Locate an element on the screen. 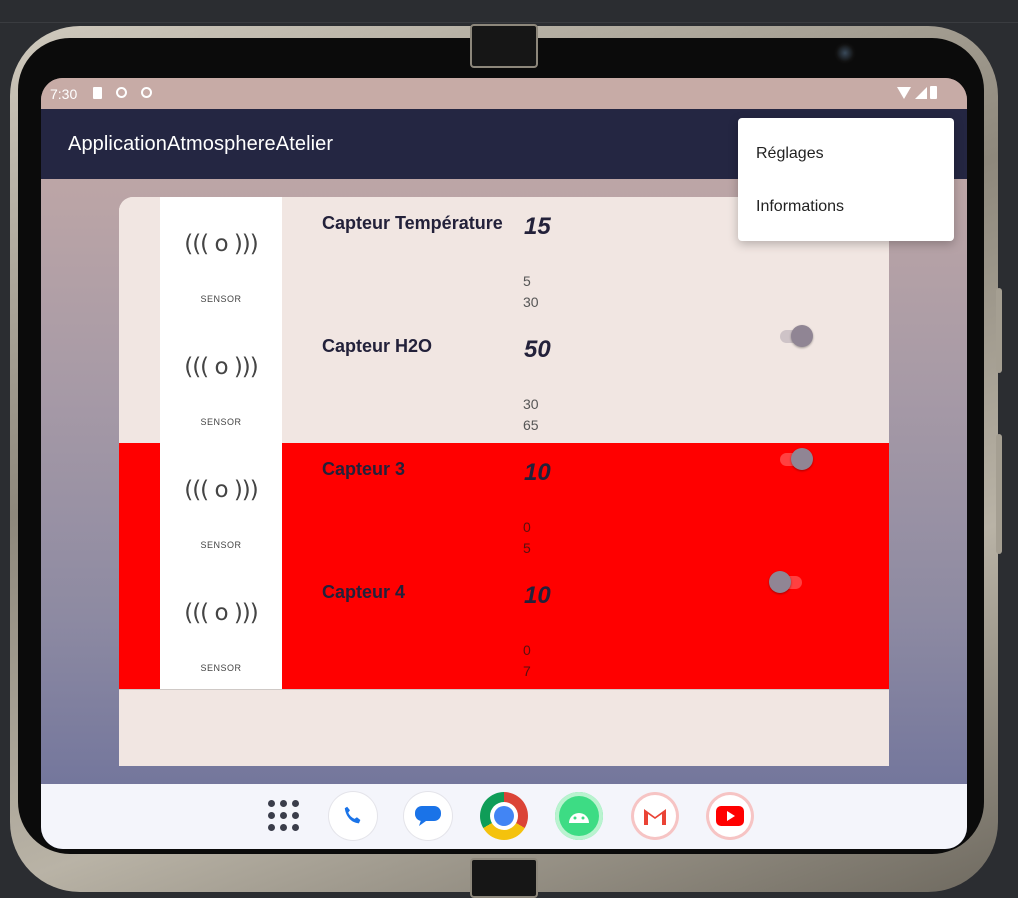  menu-item-reglages: Réglages is located at coordinates (790, 154).